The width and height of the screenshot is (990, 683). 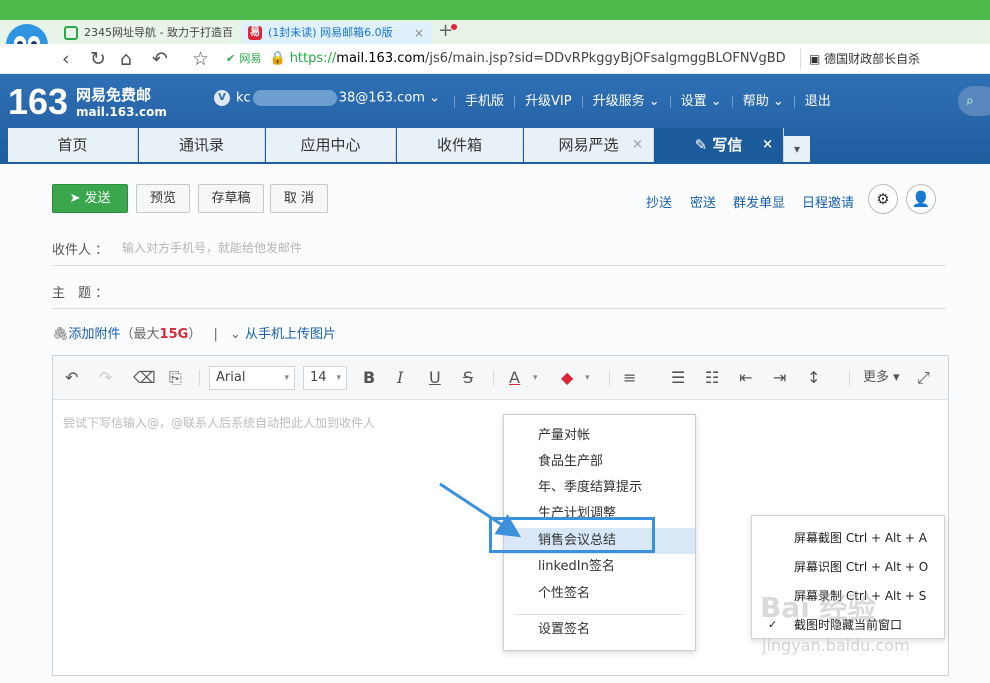 What do you see at coordinates (860, 538) in the screenshot?
I see `menu-item-label: 屏幕截图 Ctrl + Alt + A` at bounding box center [860, 538].